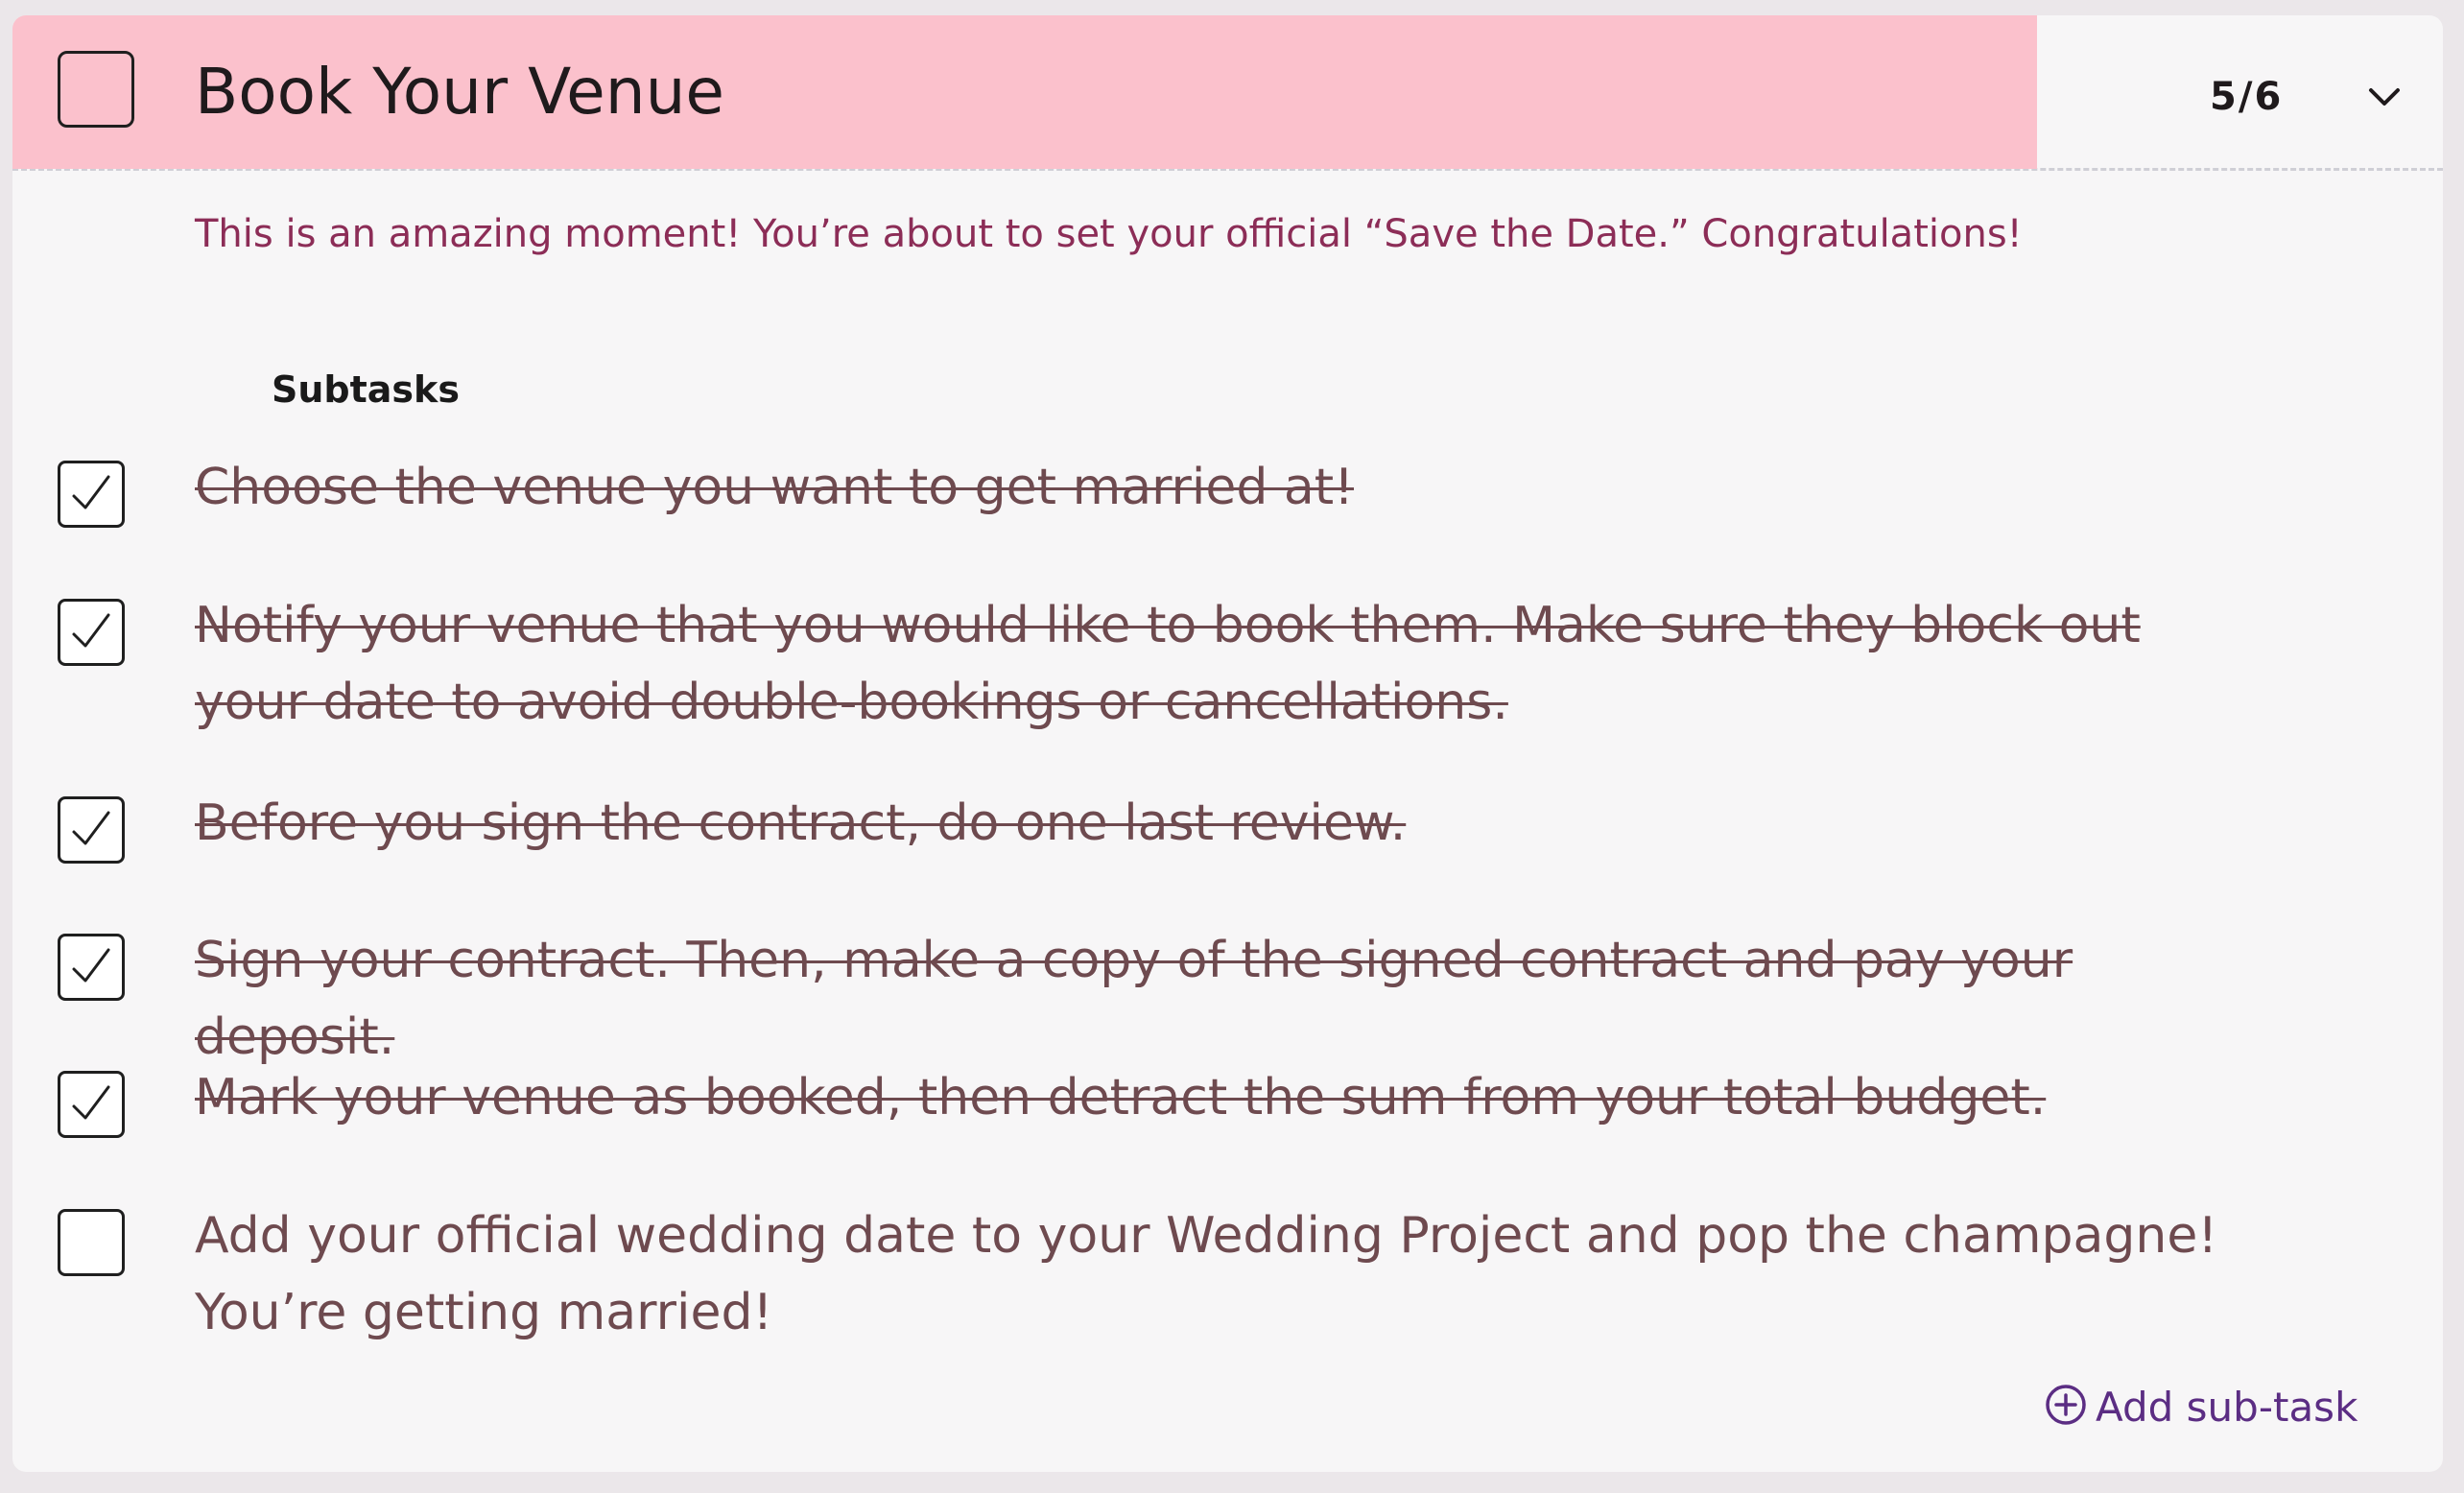  Describe the element at coordinates (1227, 93) in the screenshot. I see `task-header: Book Your Venue 5/6` at that location.